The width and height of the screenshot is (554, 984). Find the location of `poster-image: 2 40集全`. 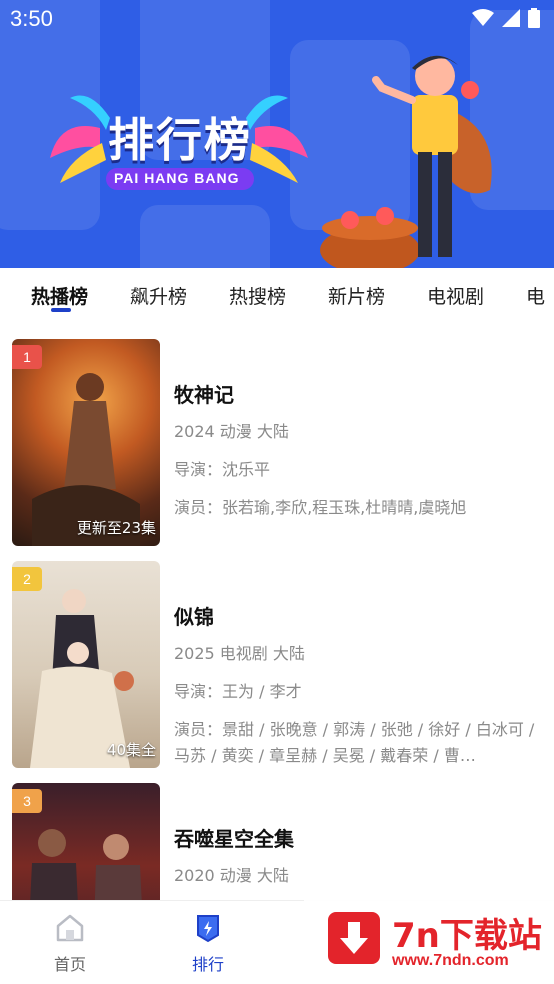

poster-image: 2 40集全 is located at coordinates (86, 664).